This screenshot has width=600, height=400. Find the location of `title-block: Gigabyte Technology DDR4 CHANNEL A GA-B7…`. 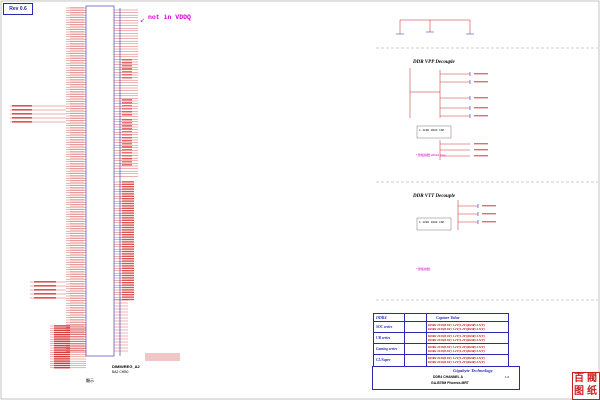

title-block: Gigabyte Technology DDR4 CHANNEL A GA-B7… is located at coordinates (446, 378).